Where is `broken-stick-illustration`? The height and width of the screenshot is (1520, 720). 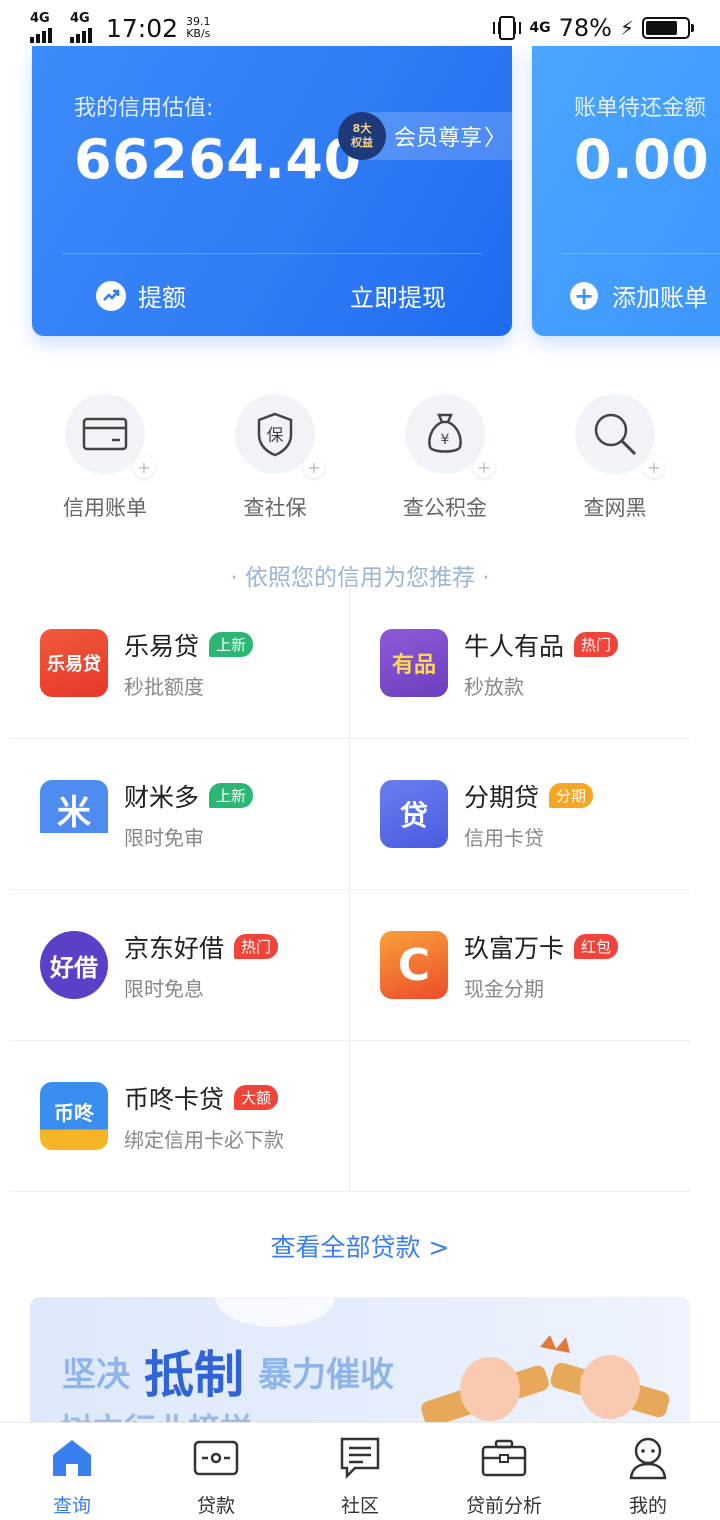
broken-stick-illustration is located at coordinates (545, 1379).